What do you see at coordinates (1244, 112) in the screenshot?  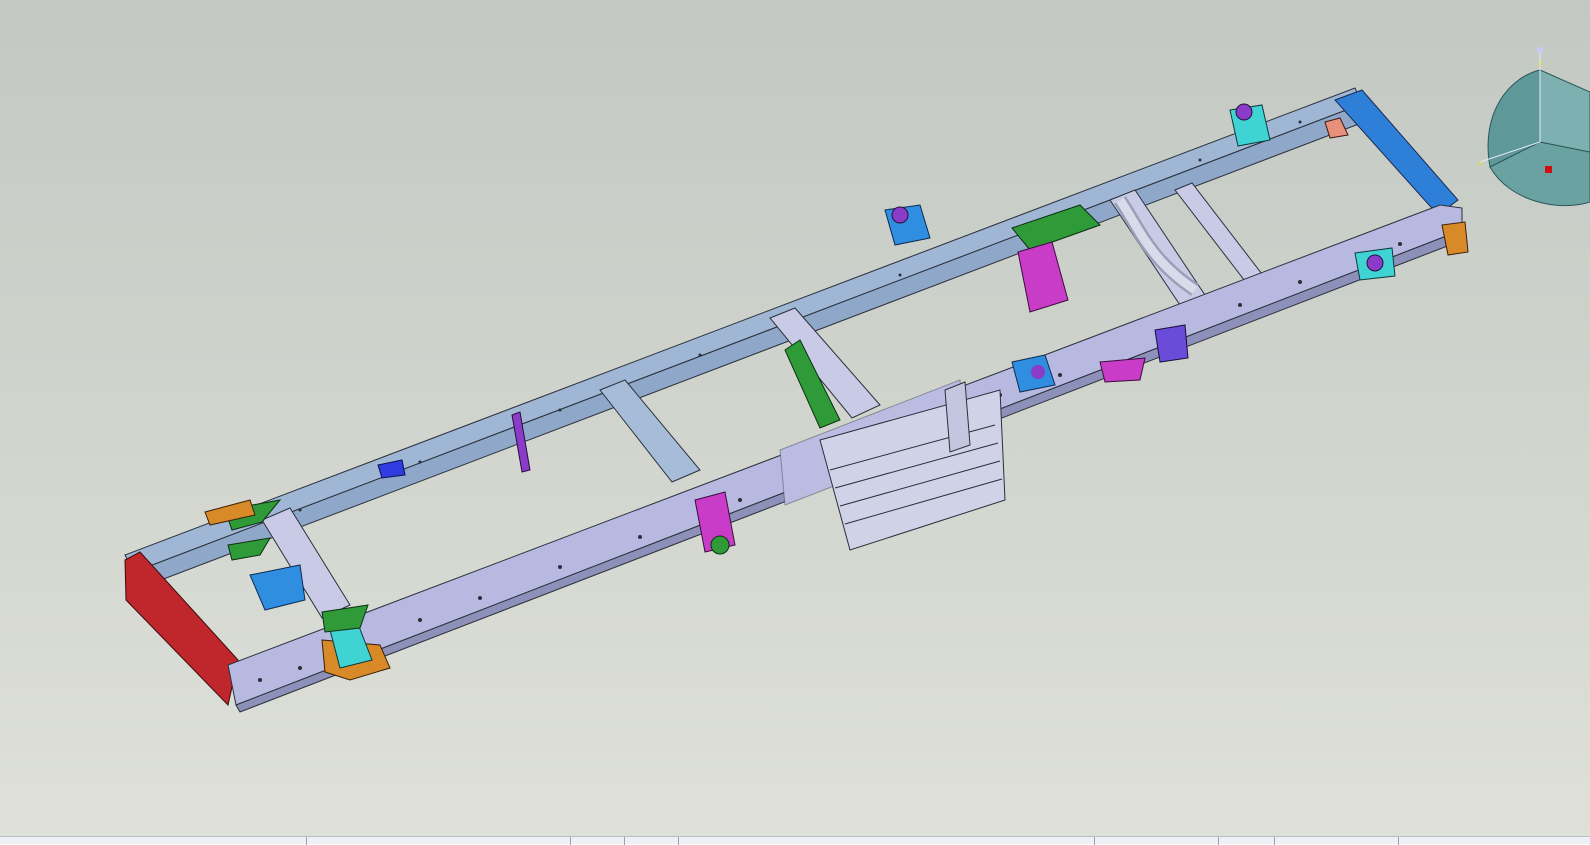 I see `purple-bushing-front` at bounding box center [1244, 112].